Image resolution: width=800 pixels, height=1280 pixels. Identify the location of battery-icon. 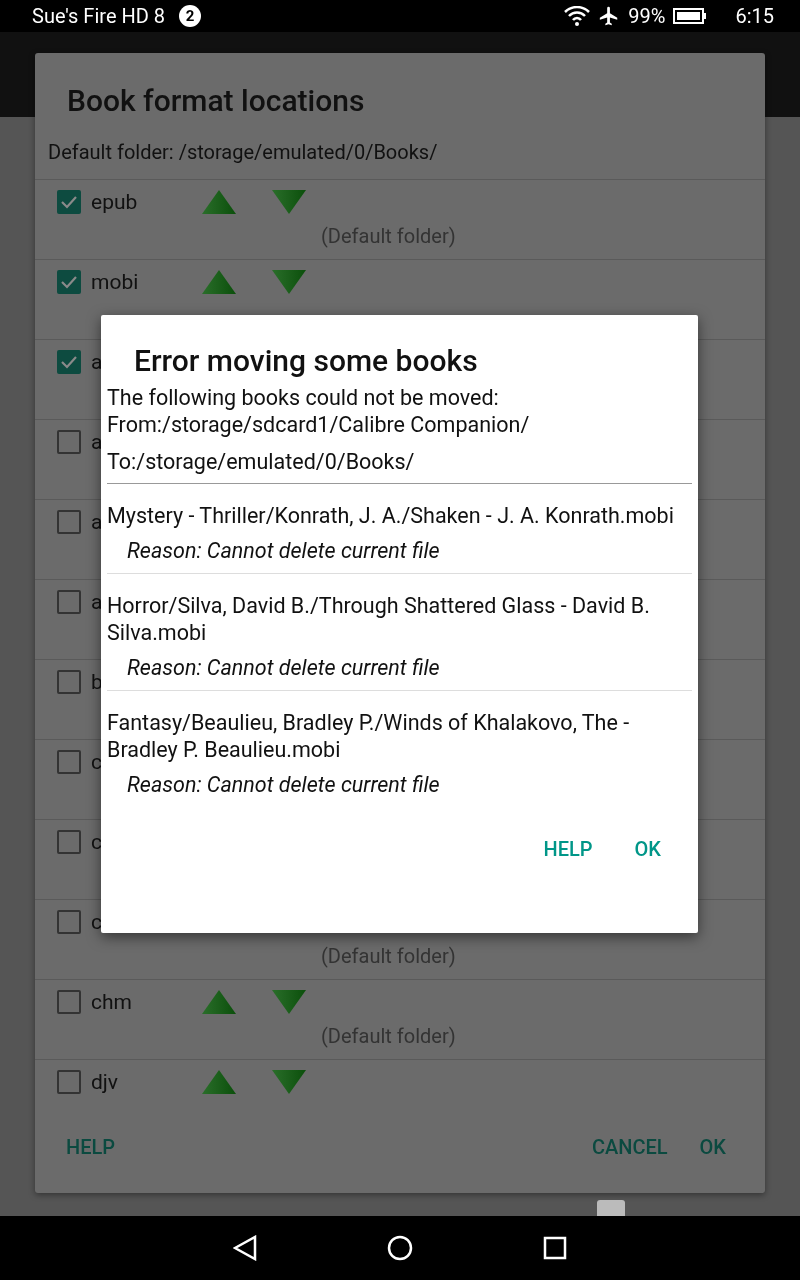
(690, 16).